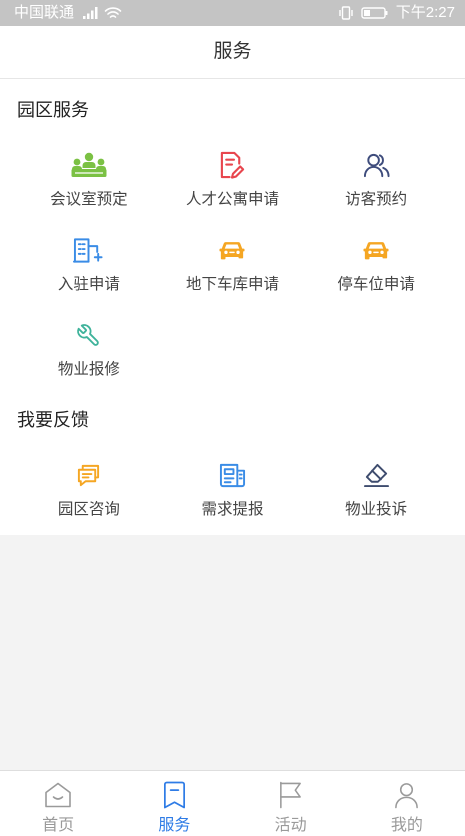 This screenshot has width=465, height=836. What do you see at coordinates (376, 475) in the screenshot?
I see `eraser-icon` at bounding box center [376, 475].